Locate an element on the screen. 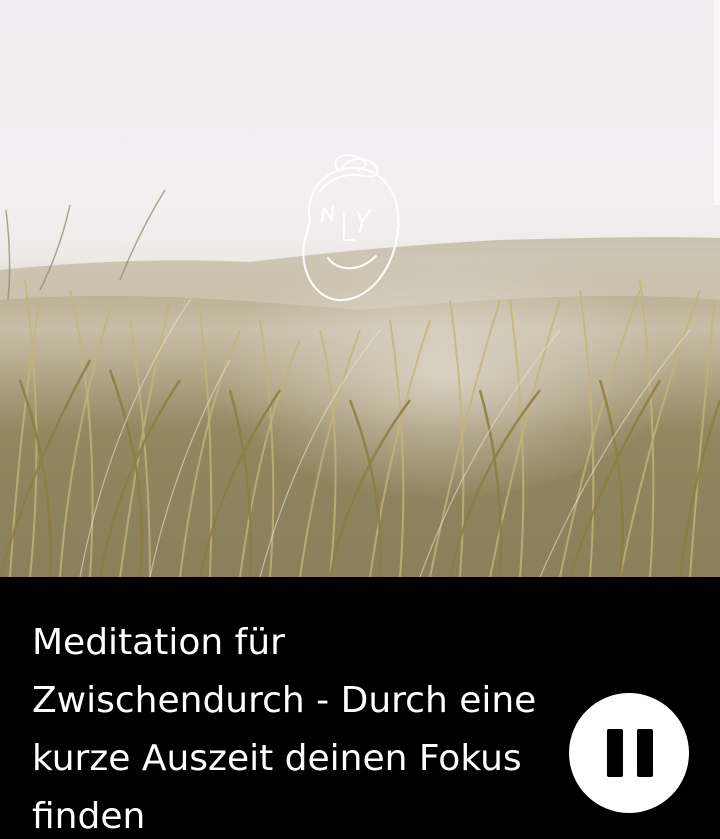 This screenshot has width=720, height=839. pause-icon is located at coordinates (630, 753).